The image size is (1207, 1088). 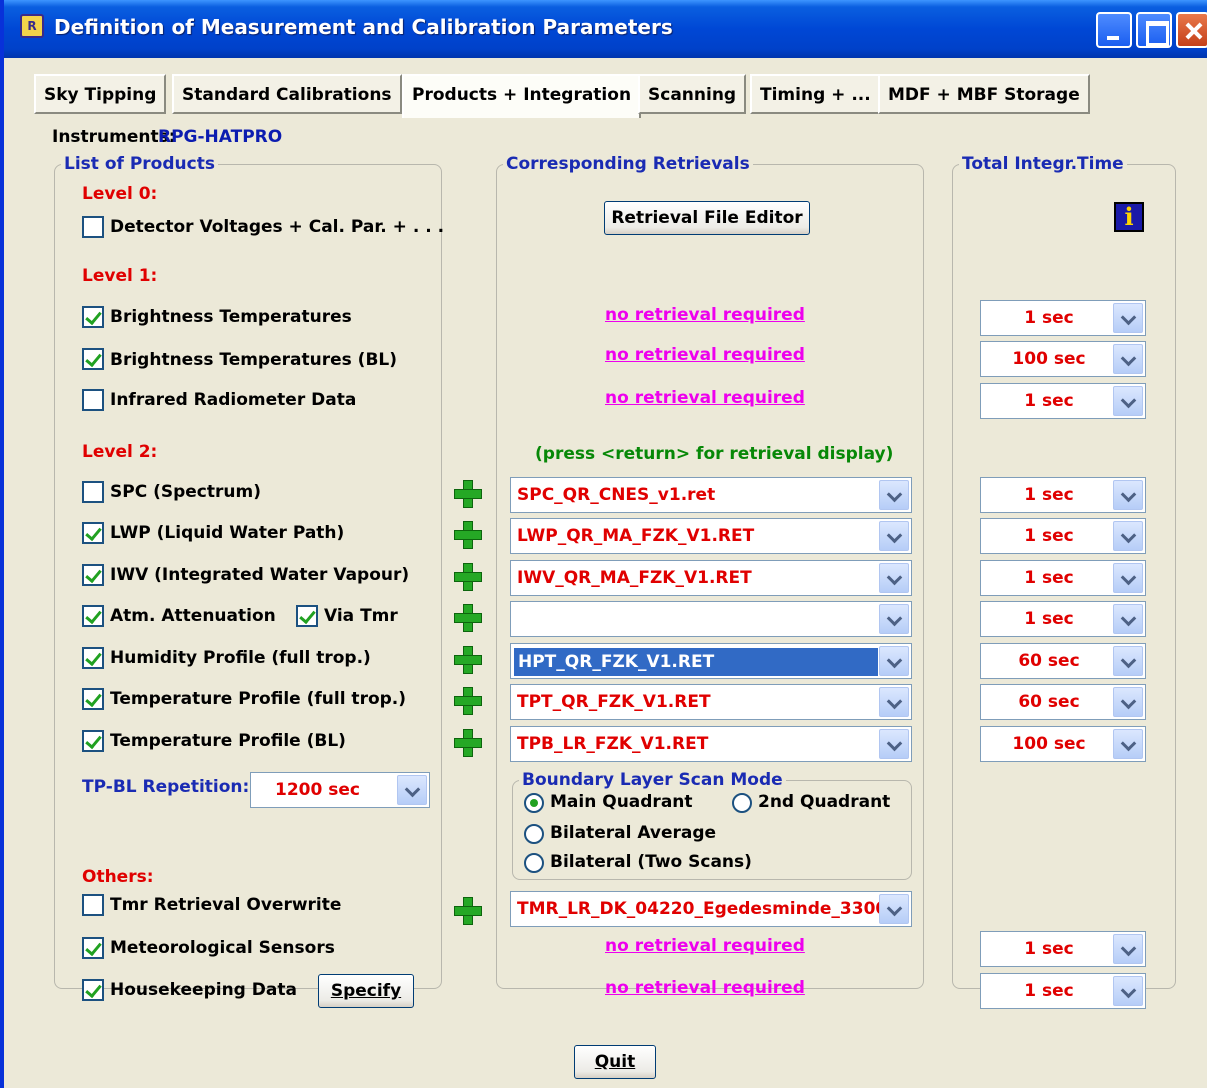 What do you see at coordinates (1063, 661) in the screenshot?
I see `hpt-time-select: 60 sec` at bounding box center [1063, 661].